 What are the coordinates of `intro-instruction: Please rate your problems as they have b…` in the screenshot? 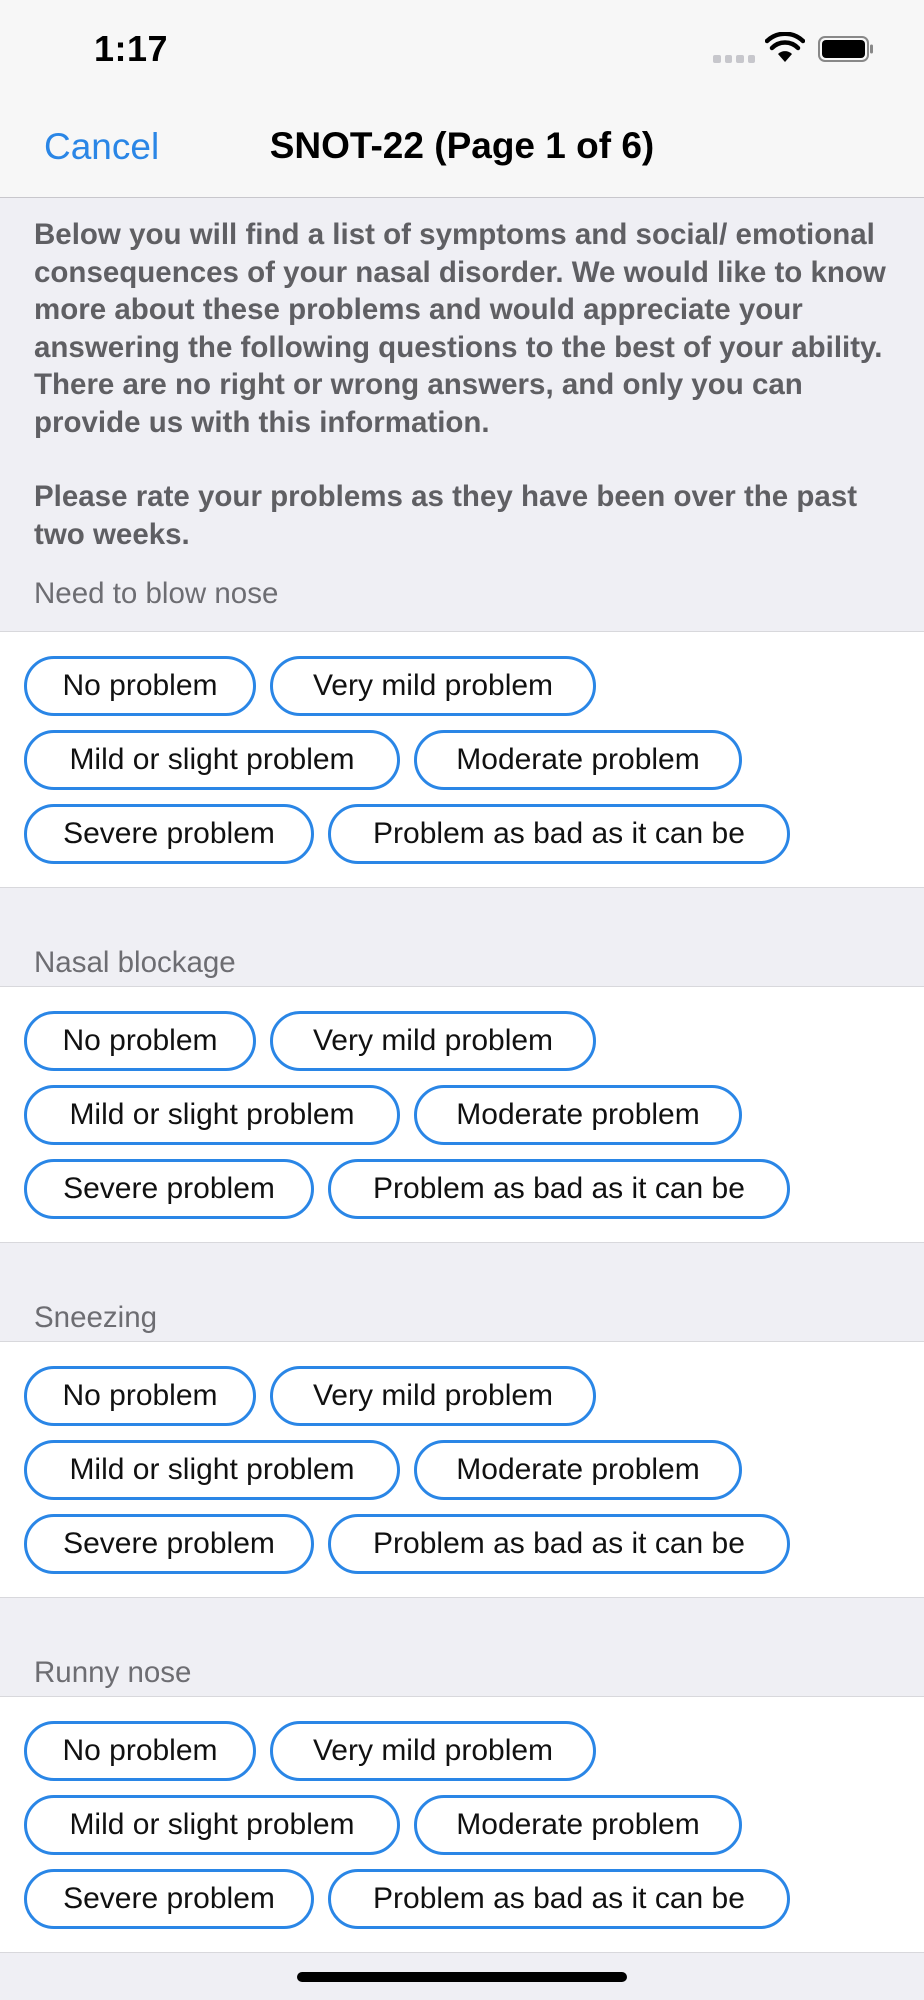 It's located at (446, 515).